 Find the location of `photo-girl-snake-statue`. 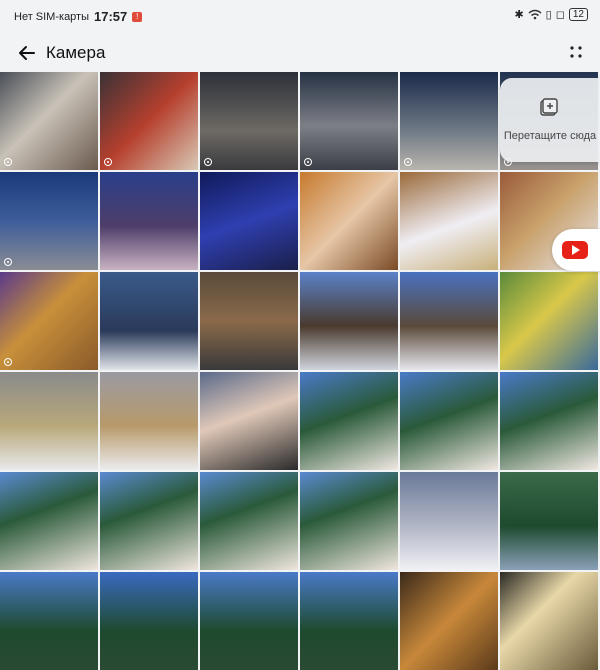

photo-girl-snake-statue is located at coordinates (349, 221).